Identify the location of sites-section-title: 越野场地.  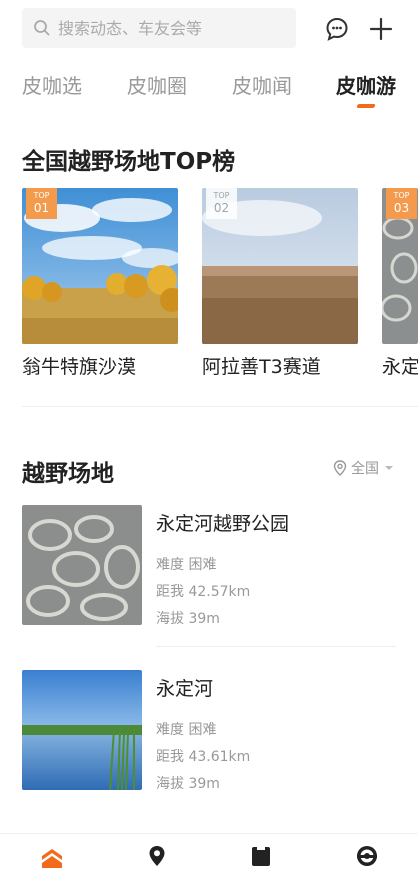
(68, 474).